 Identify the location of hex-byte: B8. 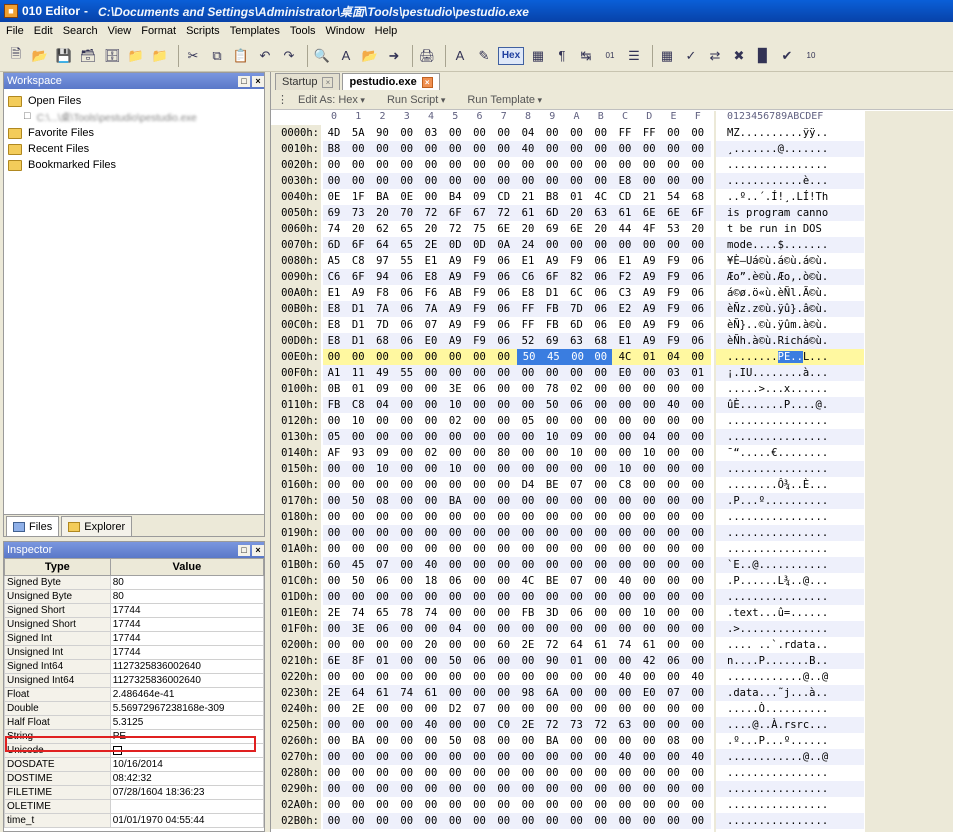
(552, 197).